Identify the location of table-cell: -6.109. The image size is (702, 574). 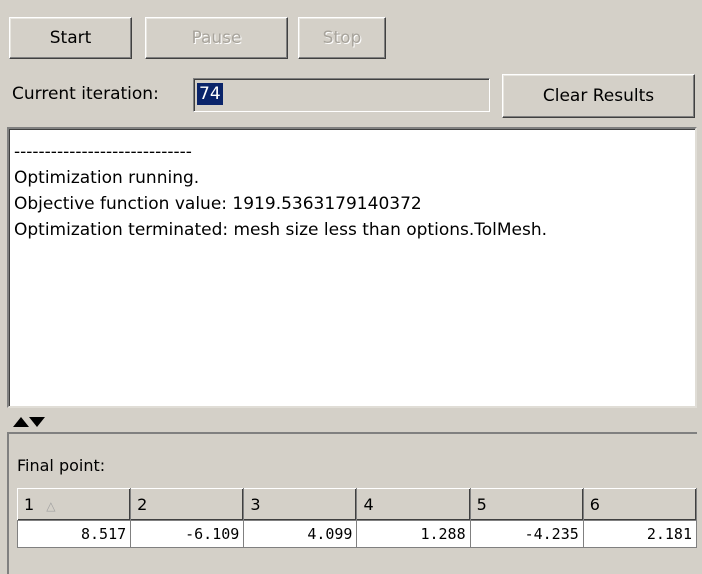
(187, 534).